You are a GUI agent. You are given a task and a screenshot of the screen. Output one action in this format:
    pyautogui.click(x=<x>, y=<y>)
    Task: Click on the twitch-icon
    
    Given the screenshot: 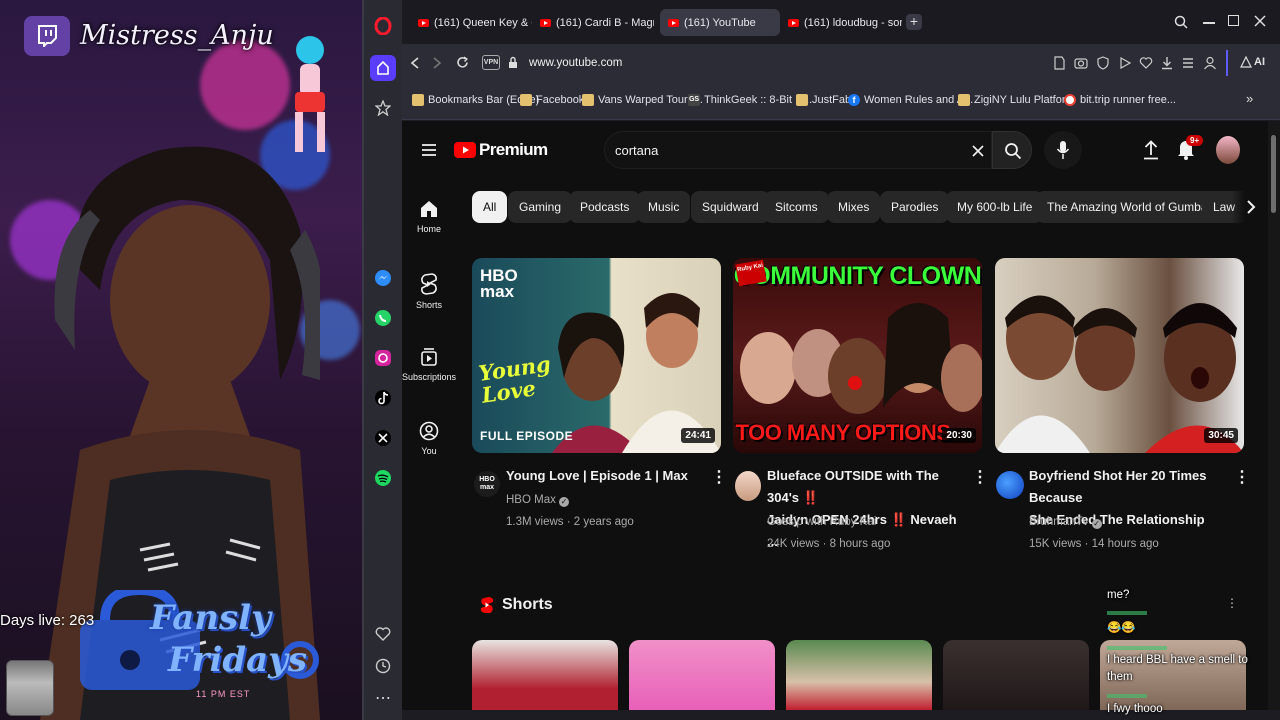 What is the action you would take?
    pyautogui.click(x=47, y=36)
    